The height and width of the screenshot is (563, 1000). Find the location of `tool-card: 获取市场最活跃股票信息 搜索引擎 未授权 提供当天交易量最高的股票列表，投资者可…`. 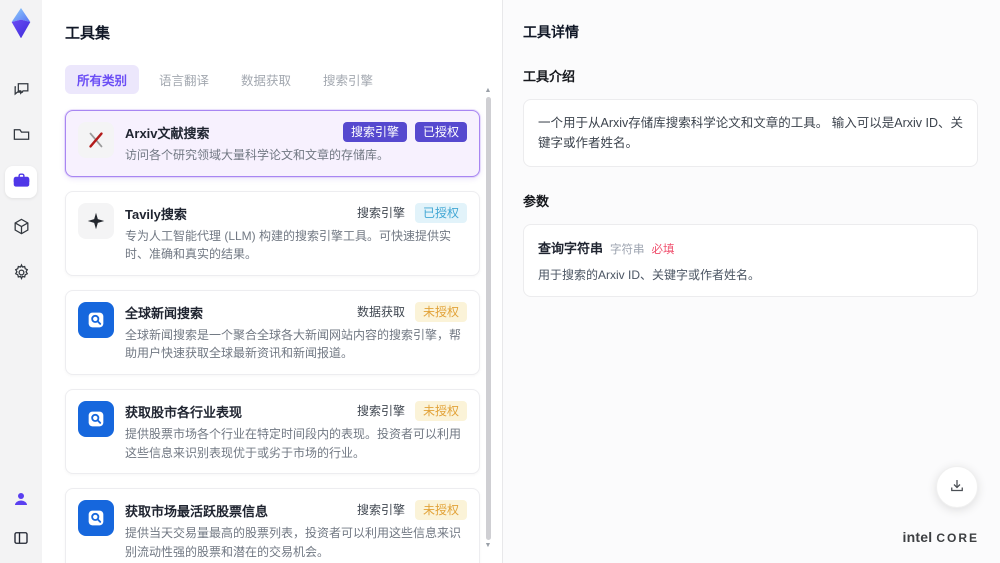

tool-card: 获取市场最活跃股票信息 搜索引擎 未授权 提供当天交易量最高的股票列表，投资者可… is located at coordinates (272, 525).